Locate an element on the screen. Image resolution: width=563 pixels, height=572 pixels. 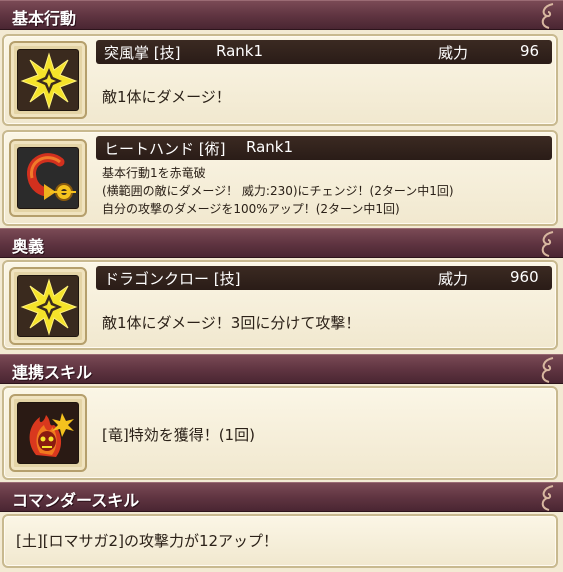
skill-title-bar: ヒートハンド [術] Rank1 is located at coordinates (324, 148).